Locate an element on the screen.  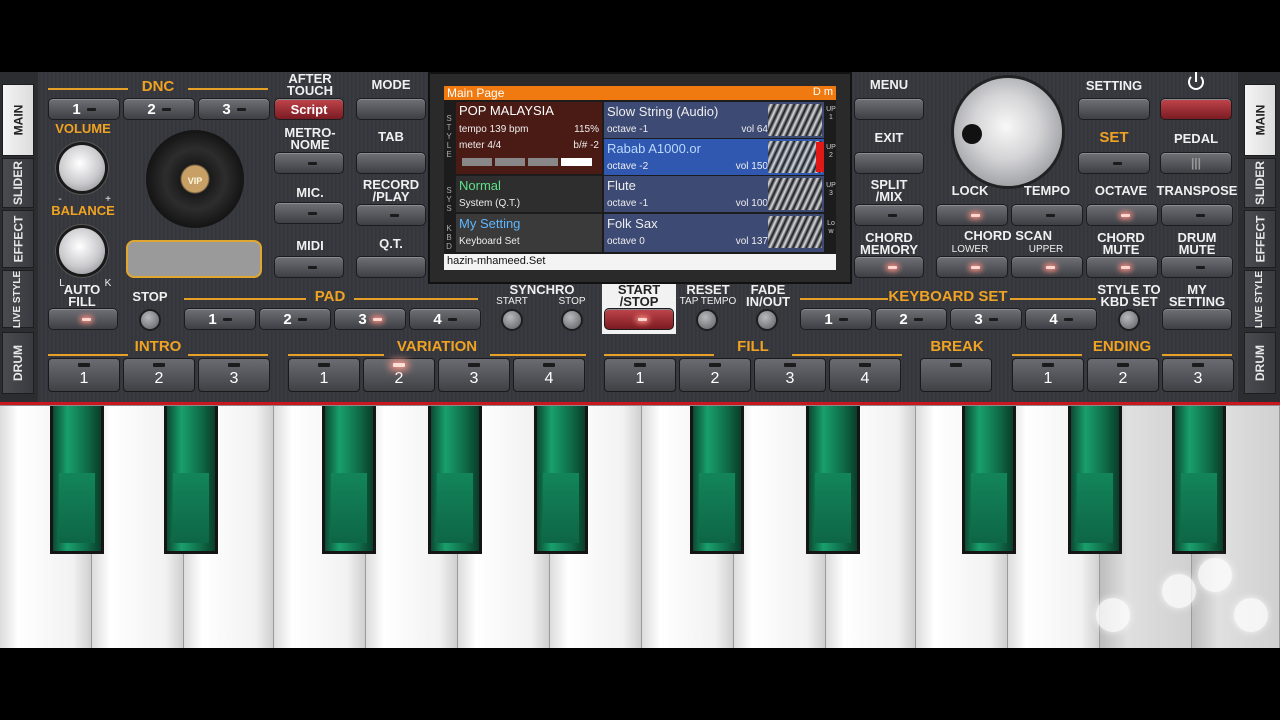
stop-label: STOP is located at coordinates (150, 296).